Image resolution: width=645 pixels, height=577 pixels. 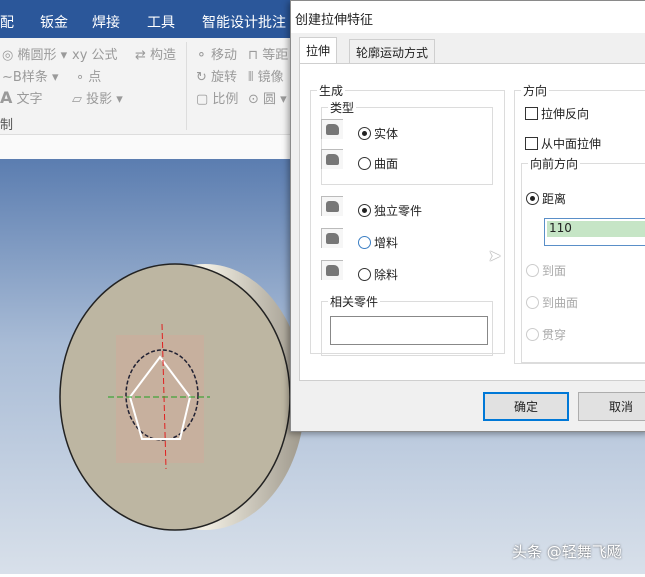 What do you see at coordinates (468, 17) in the screenshot?
I see `dialog-title: 创建拉伸特征` at bounding box center [468, 17].